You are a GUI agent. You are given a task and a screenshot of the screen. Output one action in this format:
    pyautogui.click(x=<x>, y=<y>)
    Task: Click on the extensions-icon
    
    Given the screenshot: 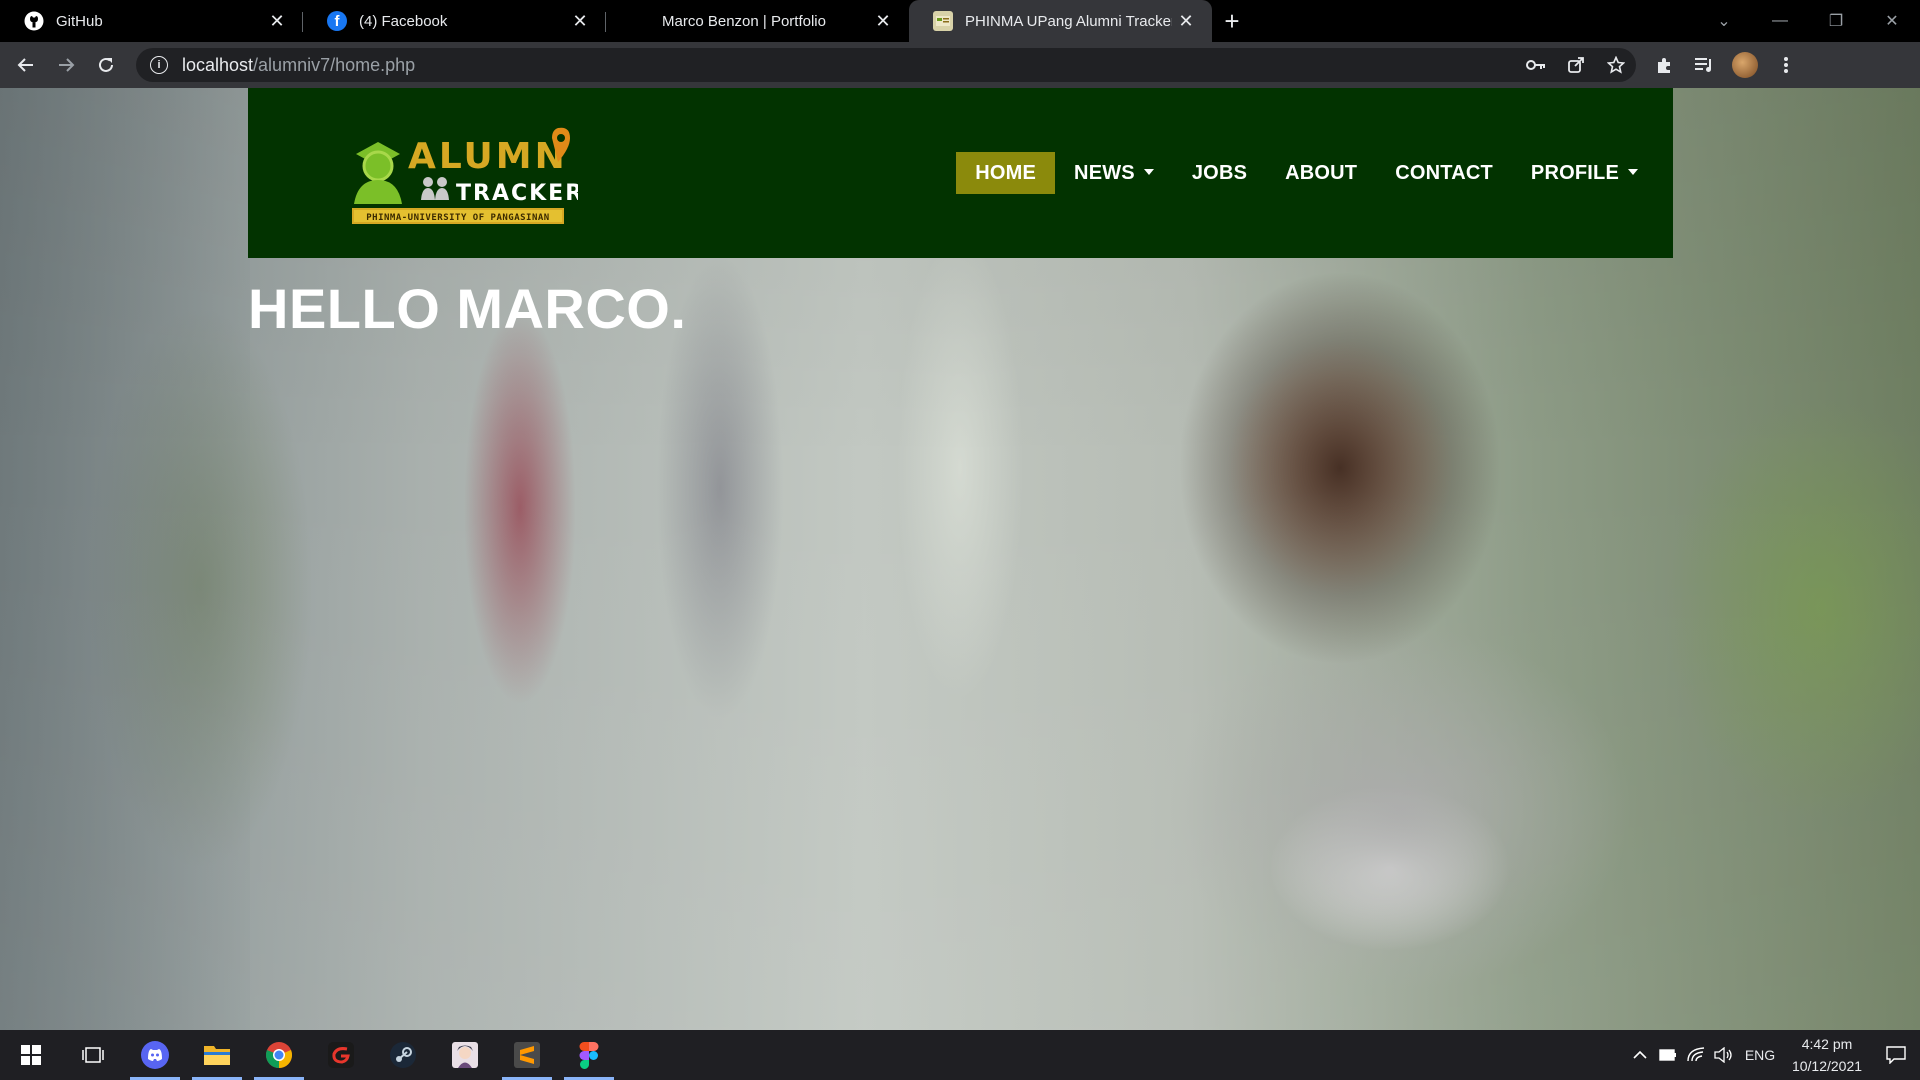 What is the action you would take?
    pyautogui.click(x=1664, y=65)
    